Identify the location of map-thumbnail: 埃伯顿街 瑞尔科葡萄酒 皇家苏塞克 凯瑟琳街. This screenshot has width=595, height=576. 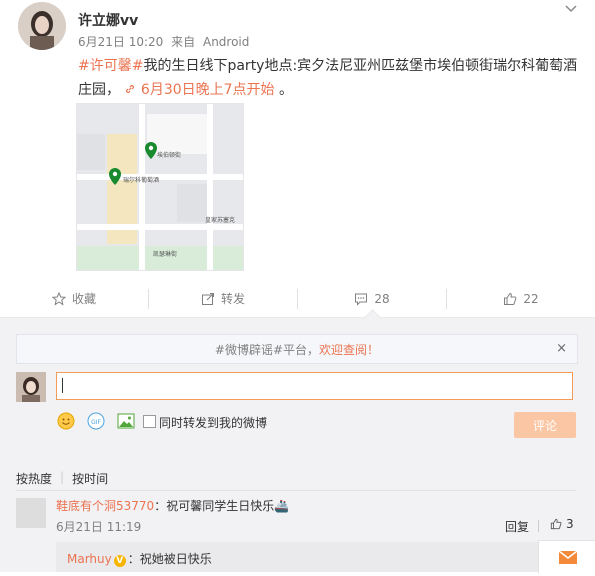
(160, 187).